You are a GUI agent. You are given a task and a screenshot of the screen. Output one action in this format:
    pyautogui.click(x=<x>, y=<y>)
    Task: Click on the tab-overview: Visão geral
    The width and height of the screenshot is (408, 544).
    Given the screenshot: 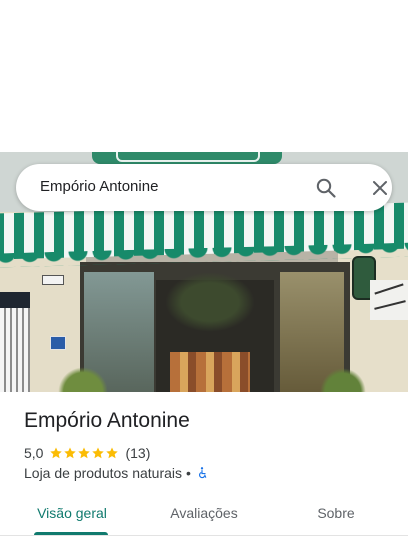 What is the action you would take?
    pyautogui.click(x=72, y=516)
    